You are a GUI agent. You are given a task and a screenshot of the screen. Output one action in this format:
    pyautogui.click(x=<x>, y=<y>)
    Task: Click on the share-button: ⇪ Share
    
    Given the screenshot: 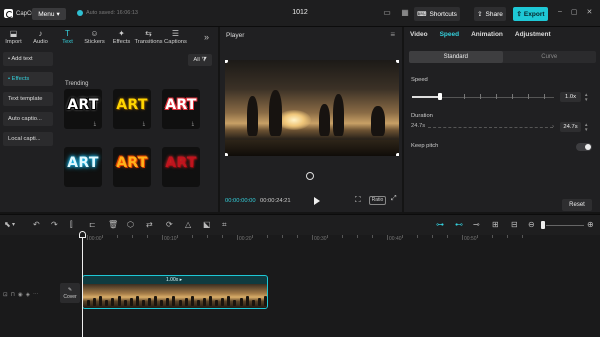 What is the action you would take?
    pyautogui.click(x=490, y=14)
    